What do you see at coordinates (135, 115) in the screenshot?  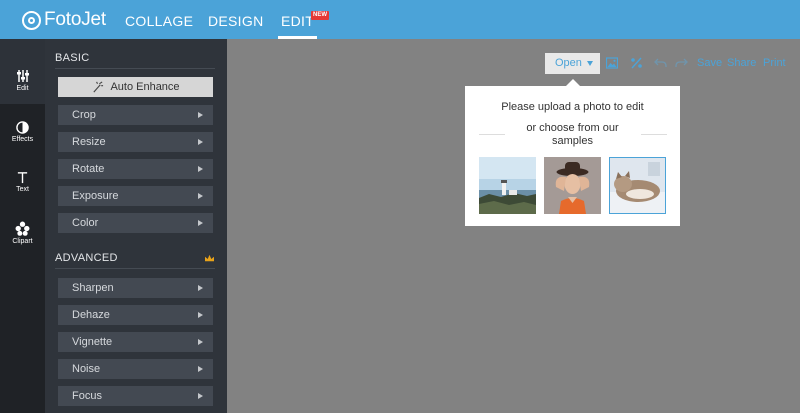 I see `tool-crop: Crop` at bounding box center [135, 115].